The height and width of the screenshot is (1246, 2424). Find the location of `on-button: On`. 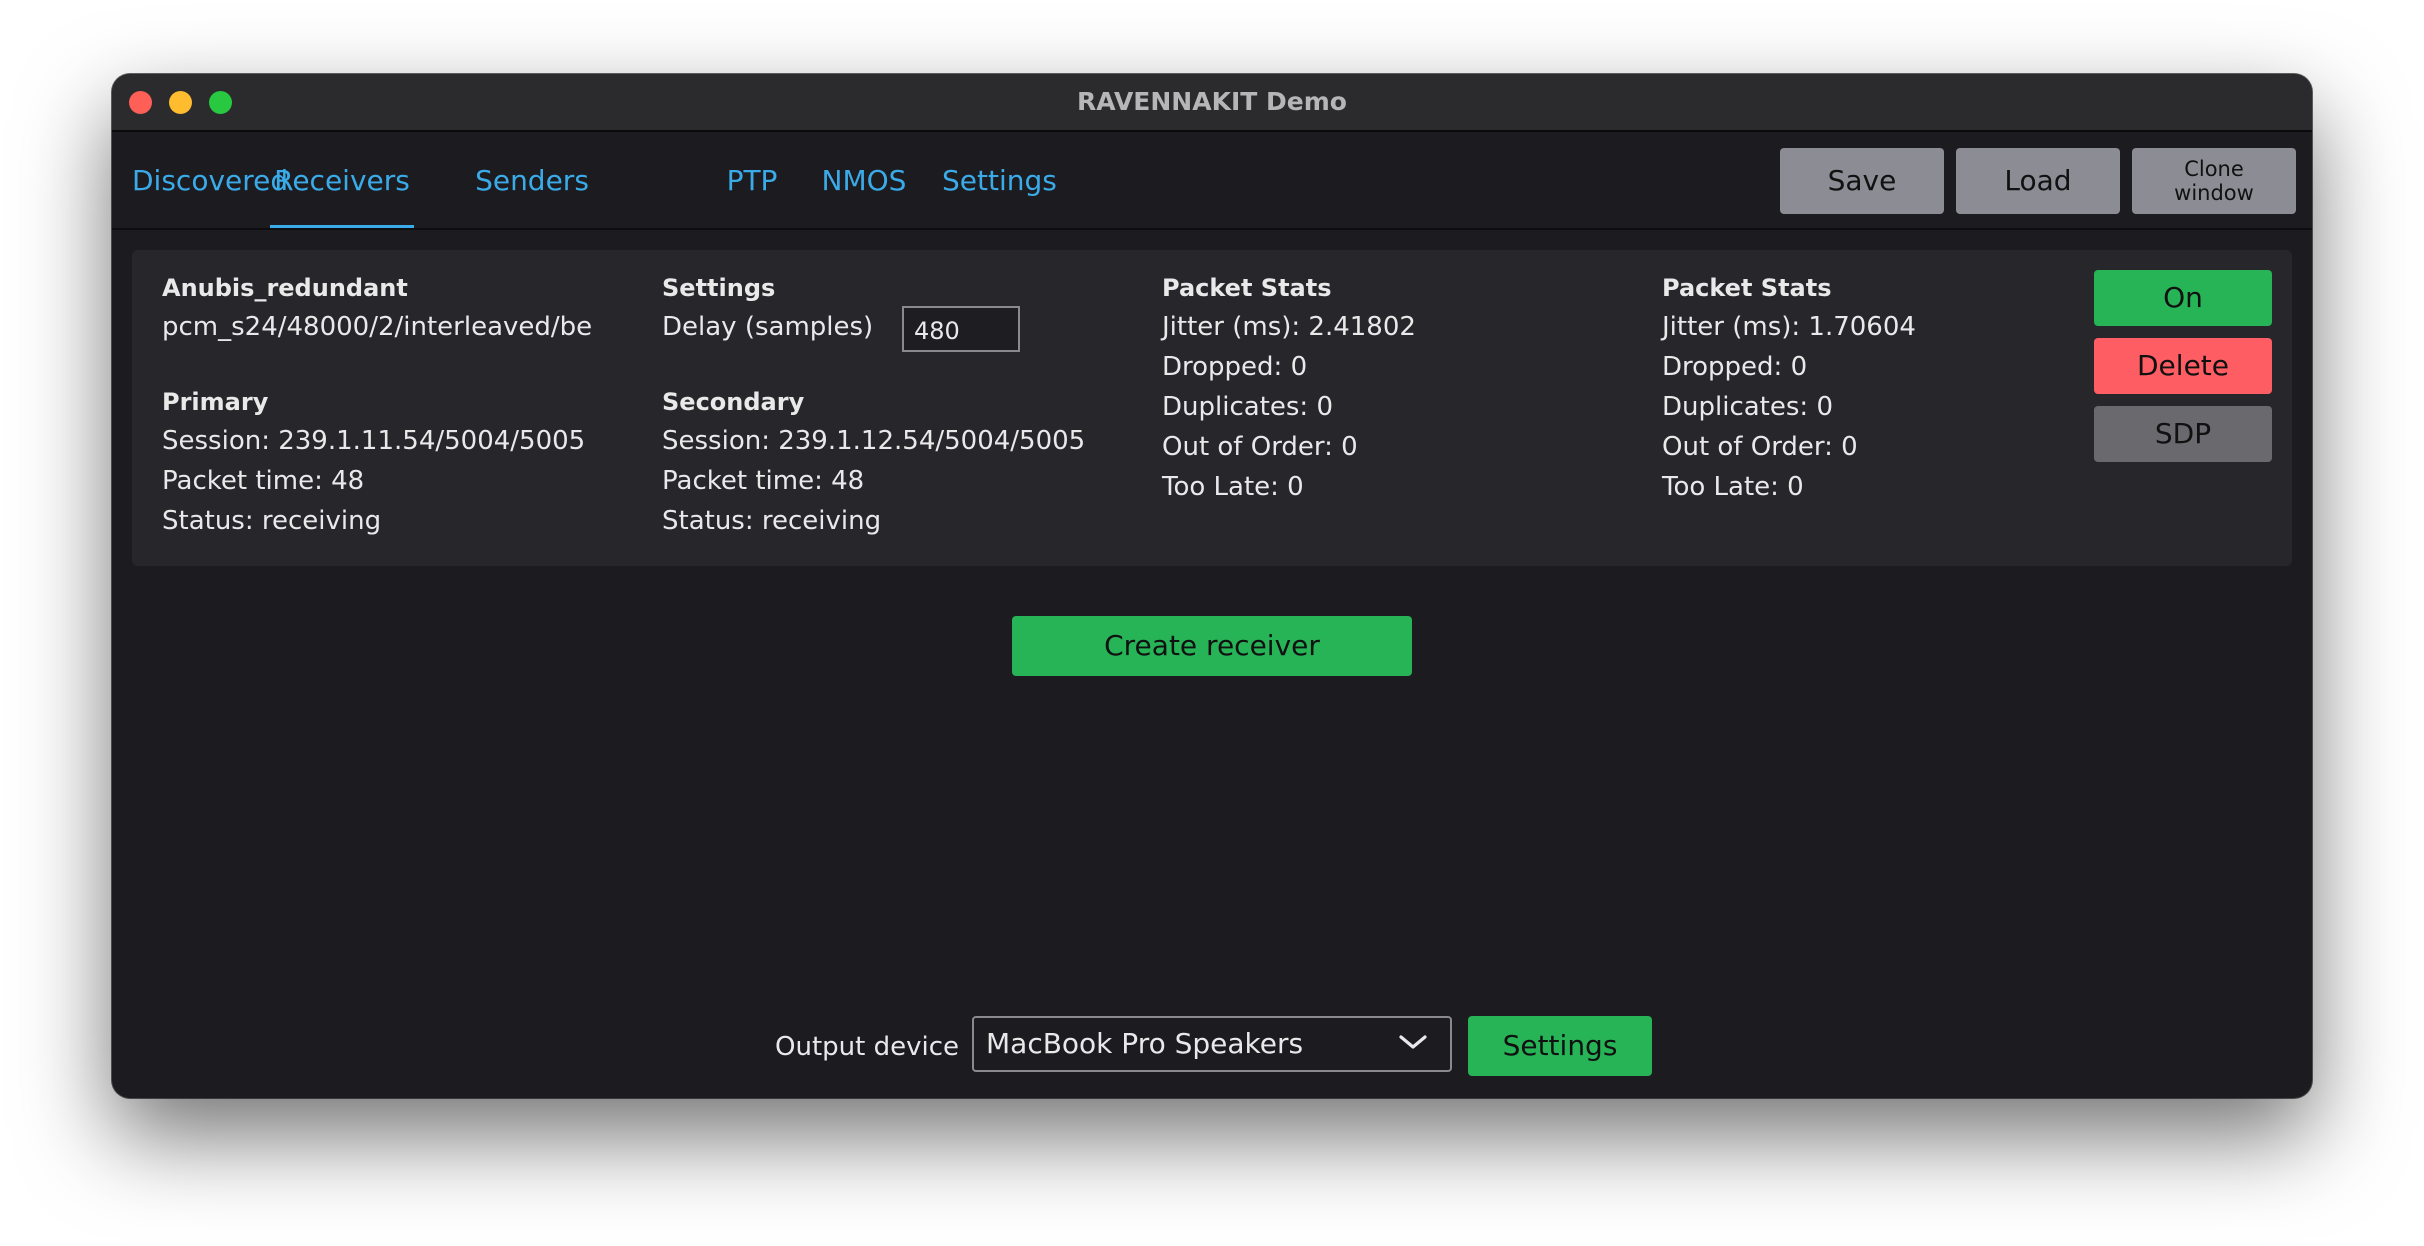

on-button: On is located at coordinates (2183, 298).